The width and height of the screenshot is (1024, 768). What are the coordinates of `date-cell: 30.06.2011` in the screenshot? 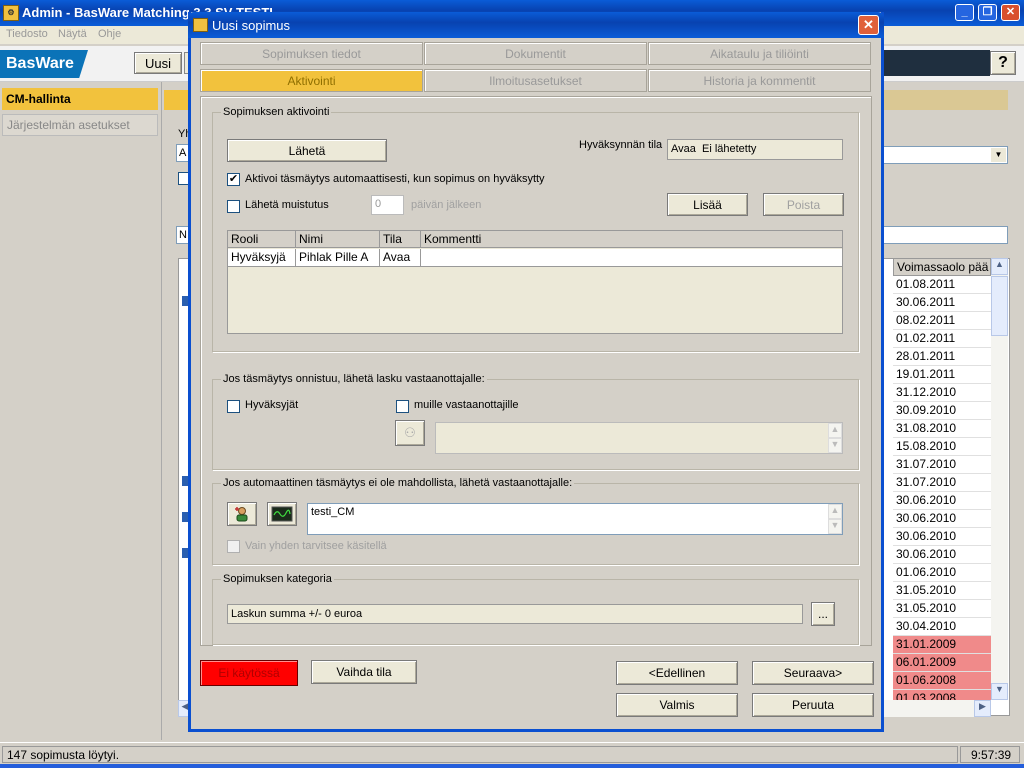 It's located at (942, 303).